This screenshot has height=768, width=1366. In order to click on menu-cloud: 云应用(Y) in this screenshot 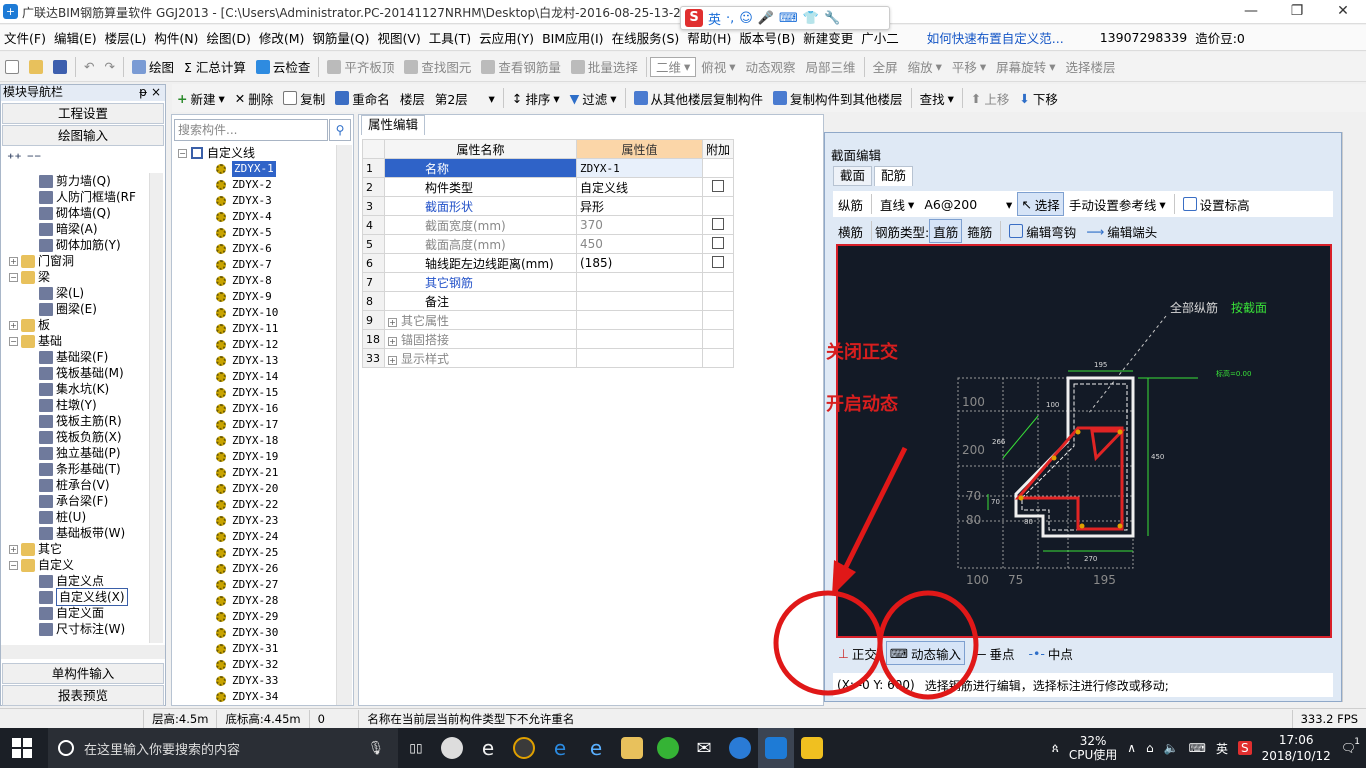, I will do `click(506, 37)`.